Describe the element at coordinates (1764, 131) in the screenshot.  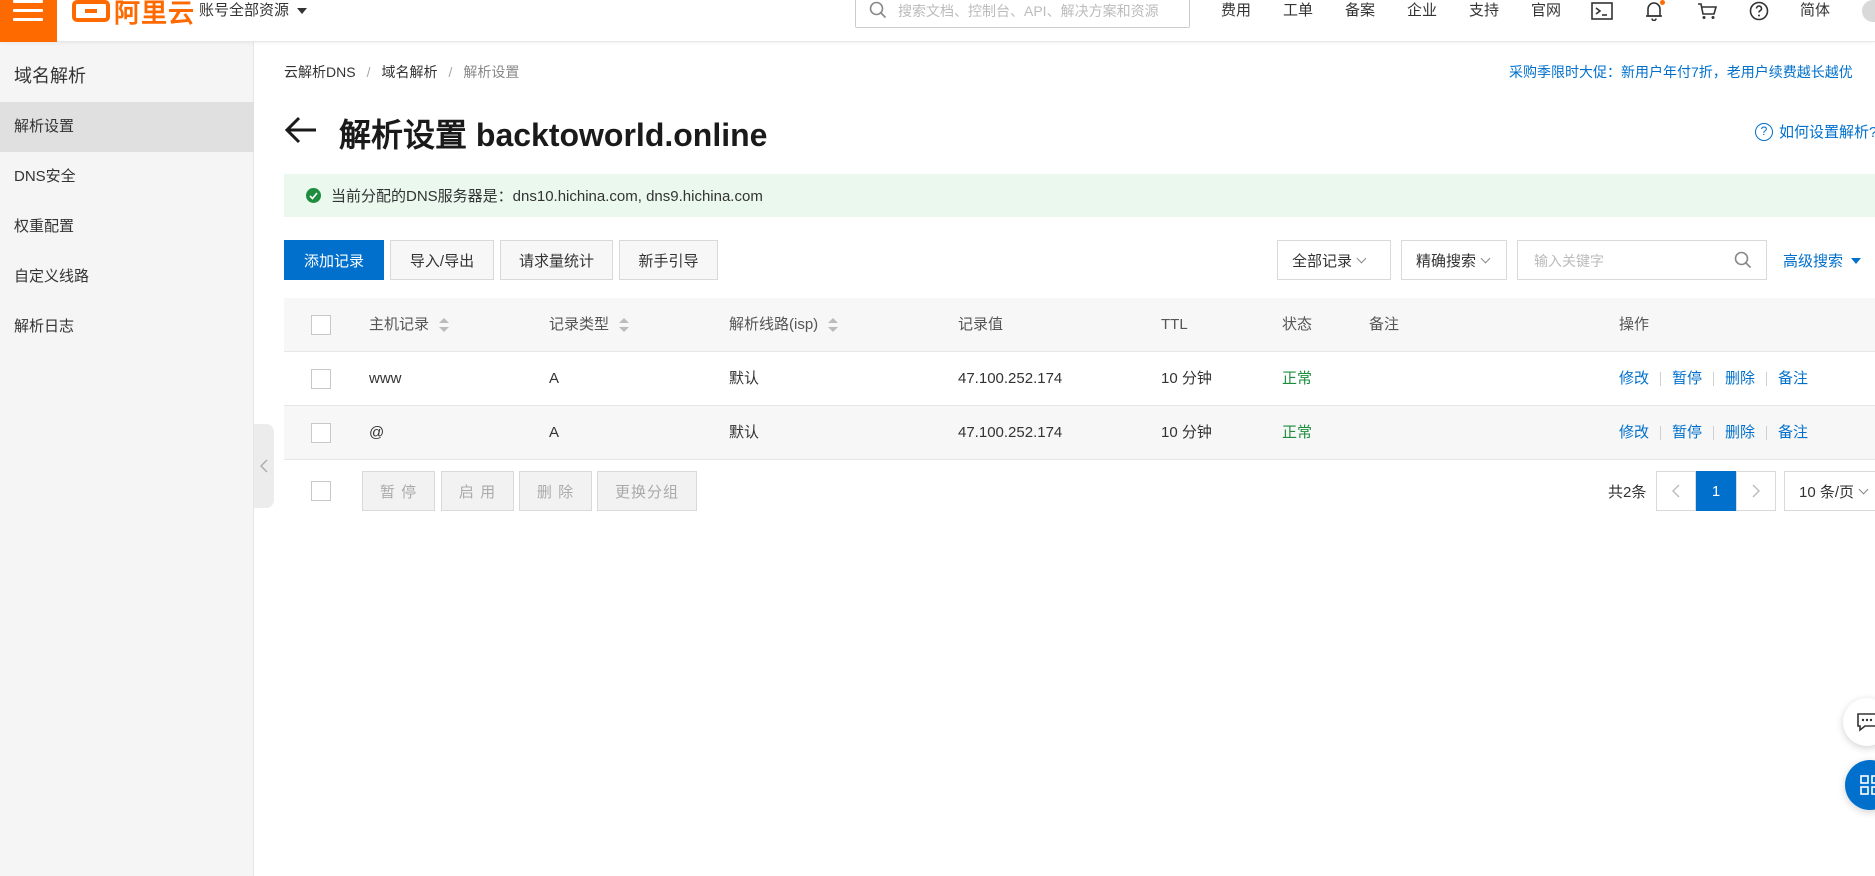
I see `question-circle-icon: ?` at that location.